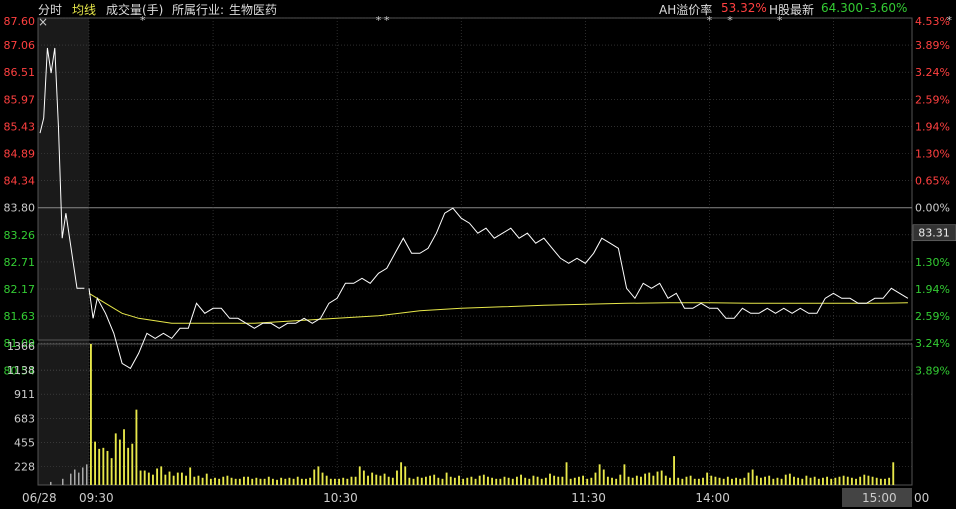 The image size is (956, 509). What do you see at coordinates (20, 181) in the screenshot?
I see `price-tick-label: 84.34` at bounding box center [20, 181].